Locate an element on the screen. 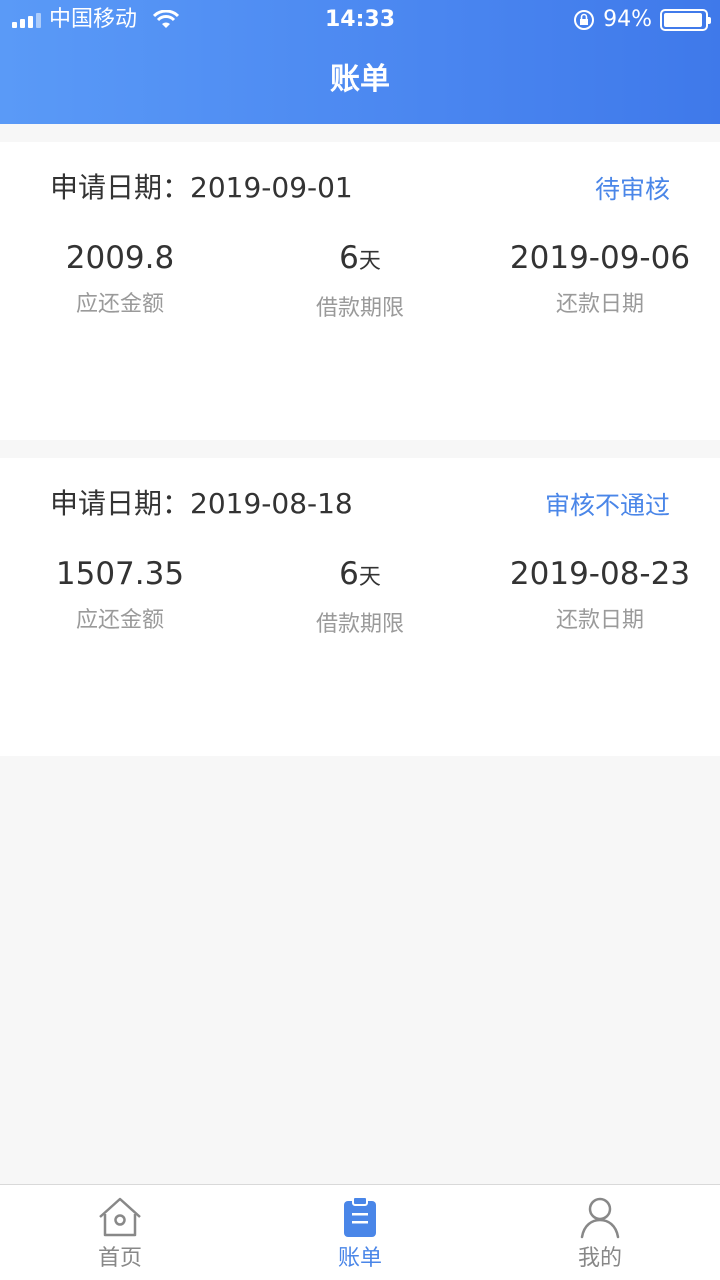 The height and width of the screenshot is (1280, 720). page-title: 账单 is located at coordinates (360, 79).